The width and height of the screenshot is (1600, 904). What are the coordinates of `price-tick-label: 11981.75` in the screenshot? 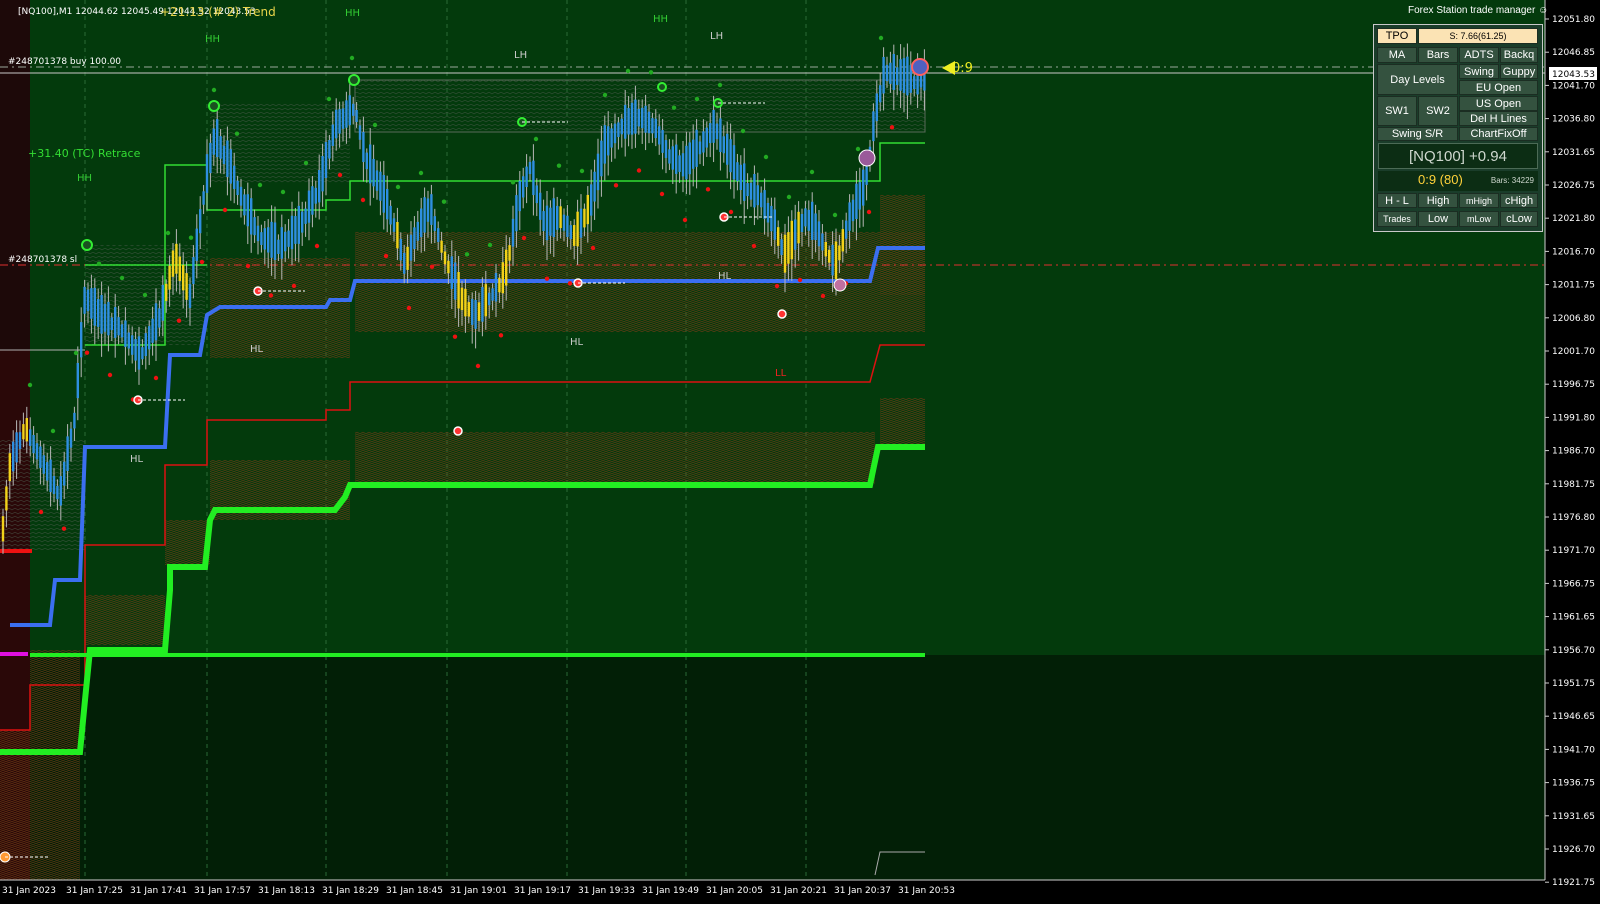 It's located at (1573, 485).